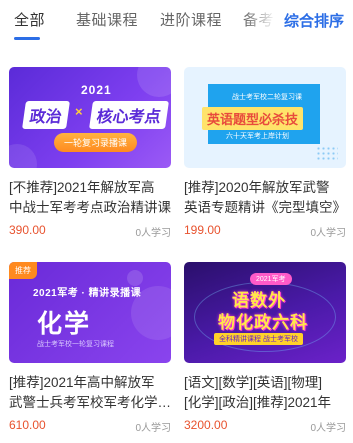 The image size is (353, 443). What do you see at coordinates (271, 279) in the screenshot?
I see `thumb-year: 2021军考` at bounding box center [271, 279].